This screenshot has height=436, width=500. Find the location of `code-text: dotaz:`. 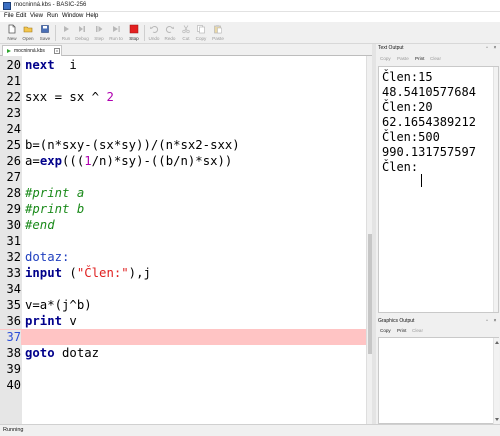

code-text: dotaz: is located at coordinates (47, 257).